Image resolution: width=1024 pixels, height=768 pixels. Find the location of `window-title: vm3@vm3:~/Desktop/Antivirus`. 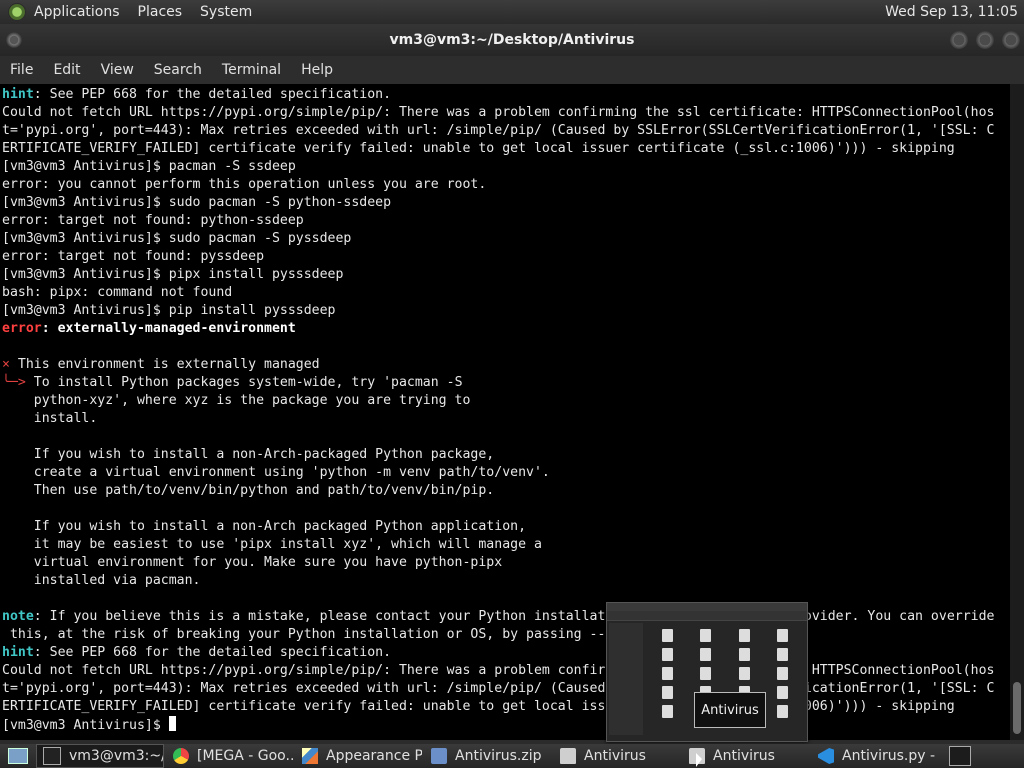

window-title: vm3@vm3:~/Desktop/Antivirus is located at coordinates (512, 40).